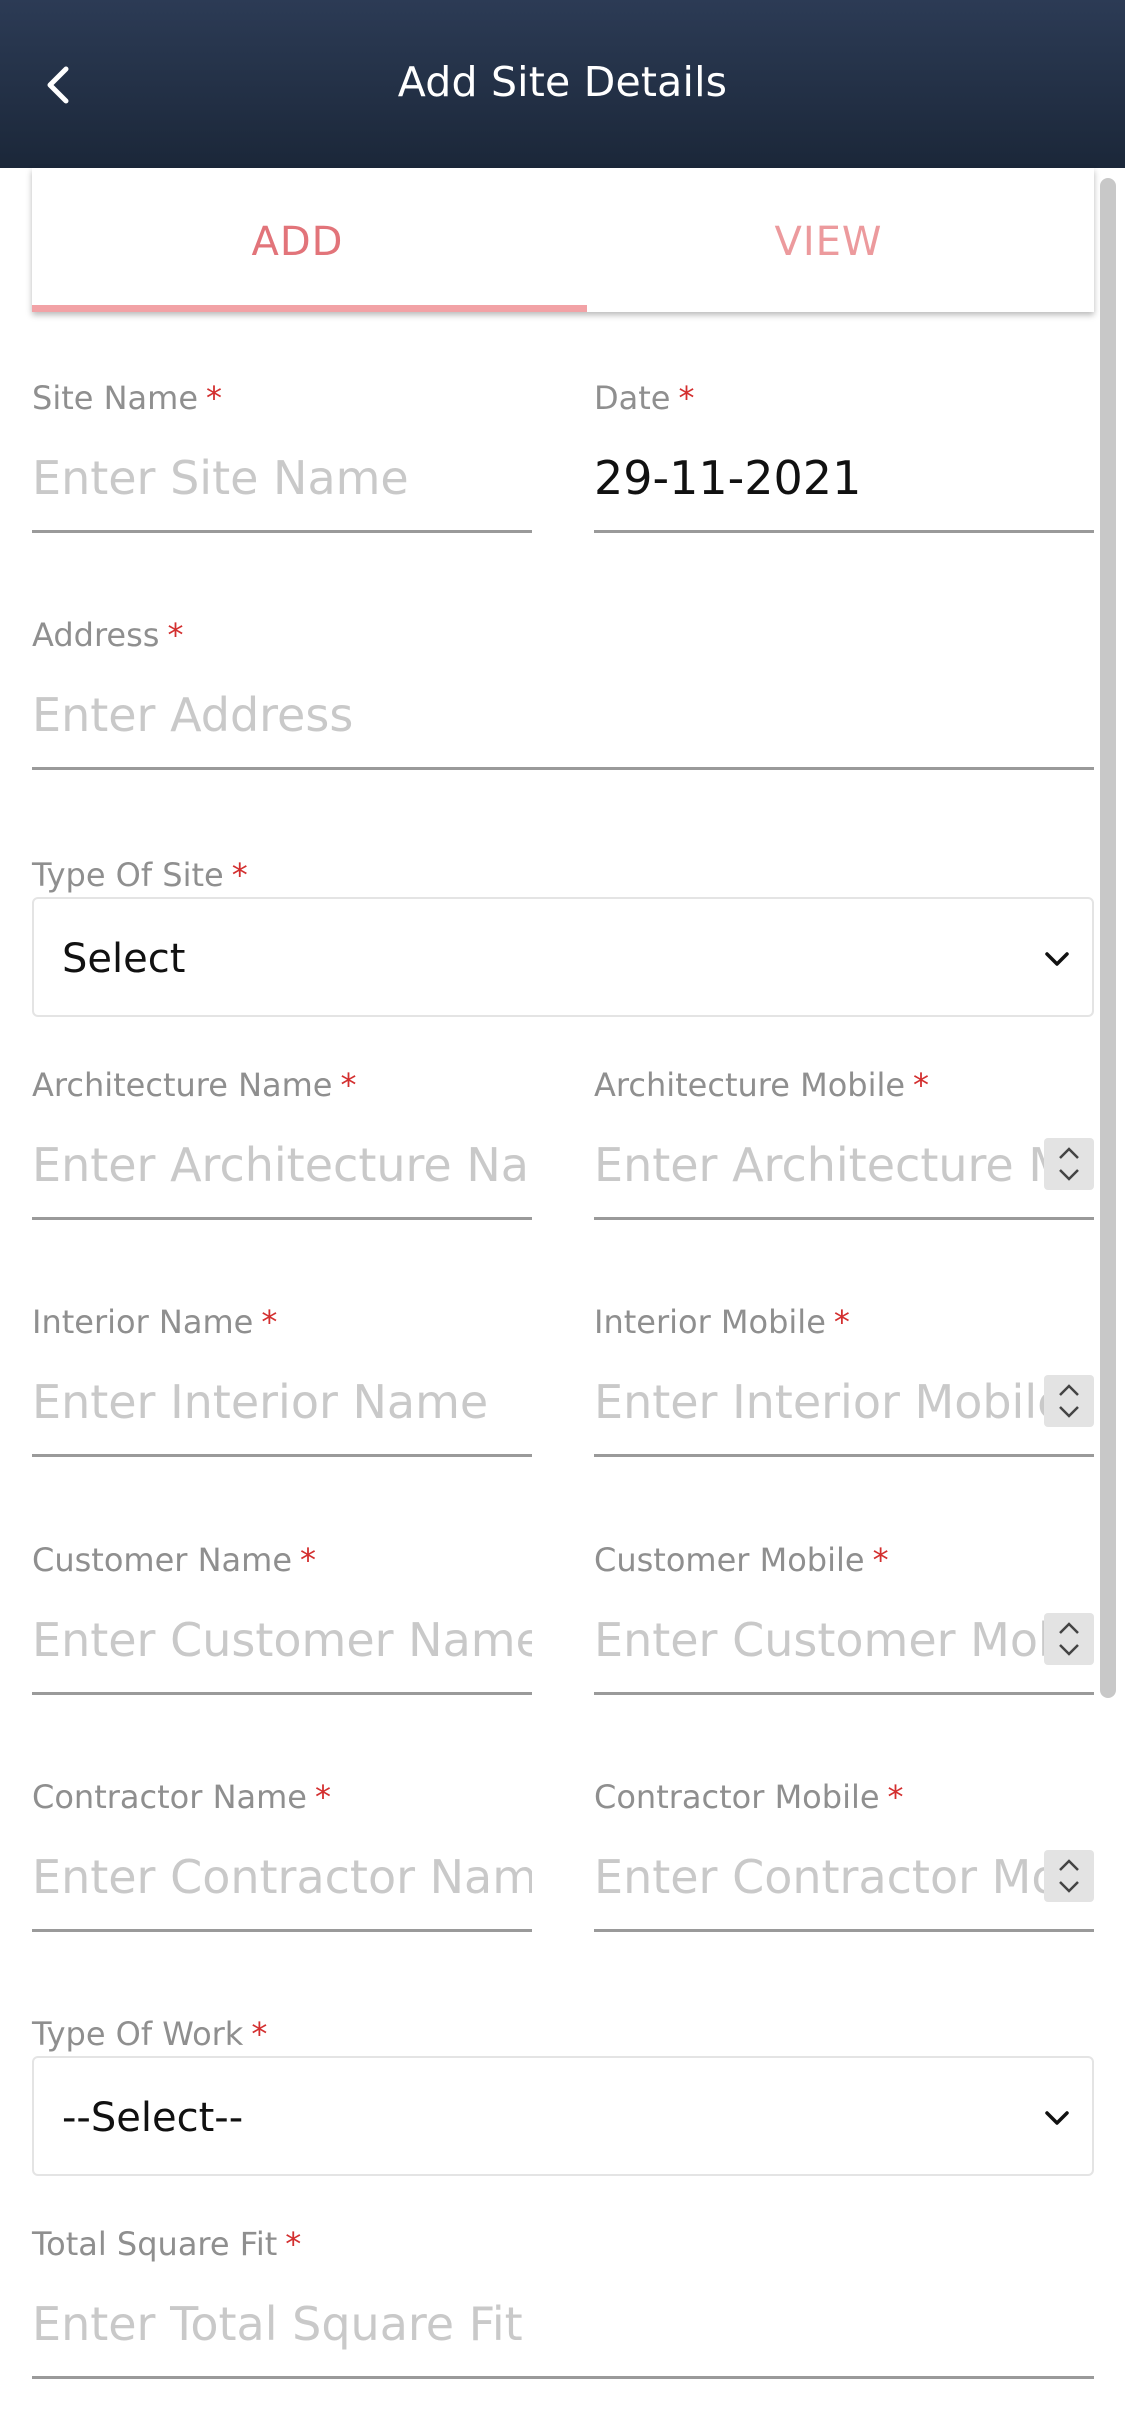 Image resolution: width=1125 pixels, height=2436 pixels. Describe the element at coordinates (563, 2116) in the screenshot. I see `type-of-work-select: --Select--` at that location.